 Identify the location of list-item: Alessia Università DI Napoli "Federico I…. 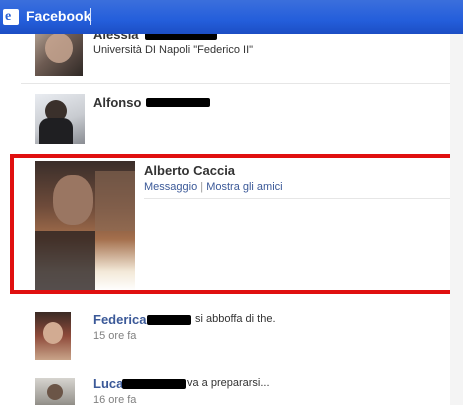
(225, 59).